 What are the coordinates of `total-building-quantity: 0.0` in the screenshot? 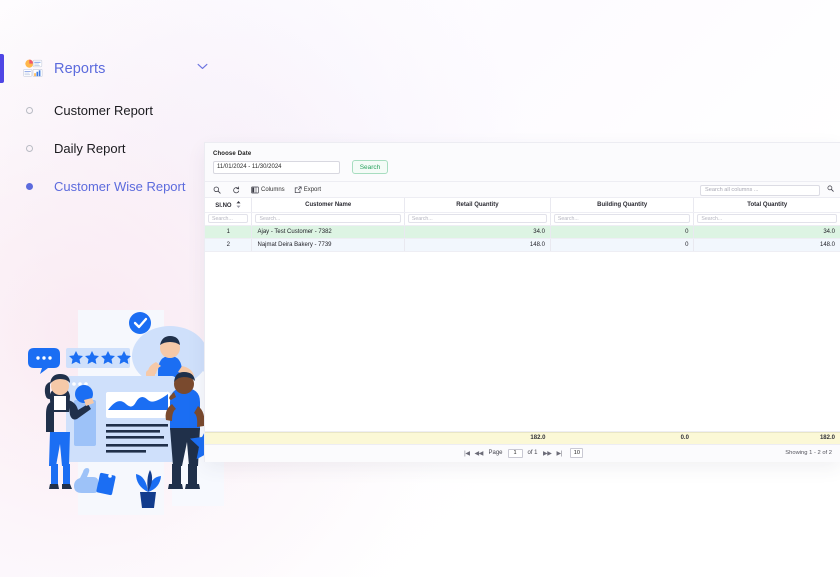 It's located at (684, 438).